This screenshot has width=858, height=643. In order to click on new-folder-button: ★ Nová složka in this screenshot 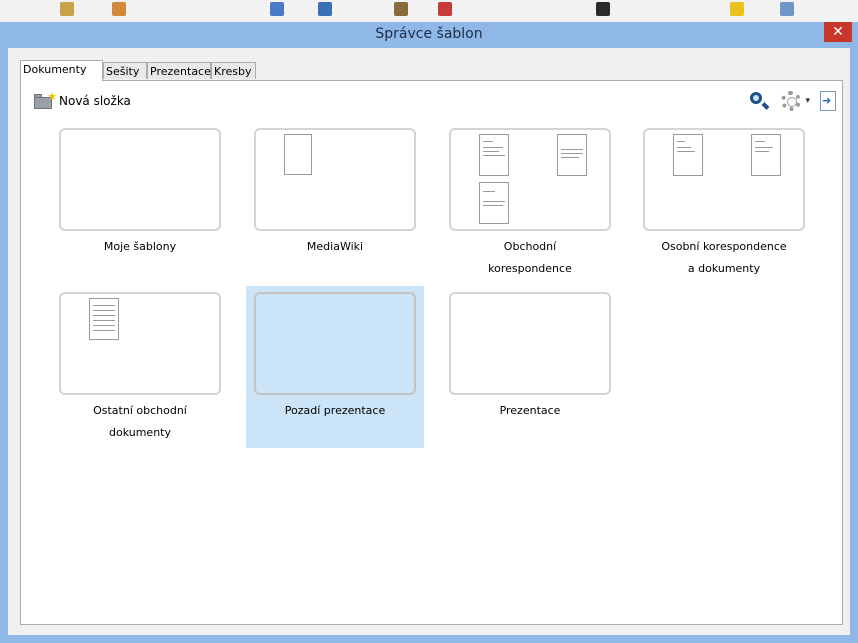, I will do `click(82, 100)`.